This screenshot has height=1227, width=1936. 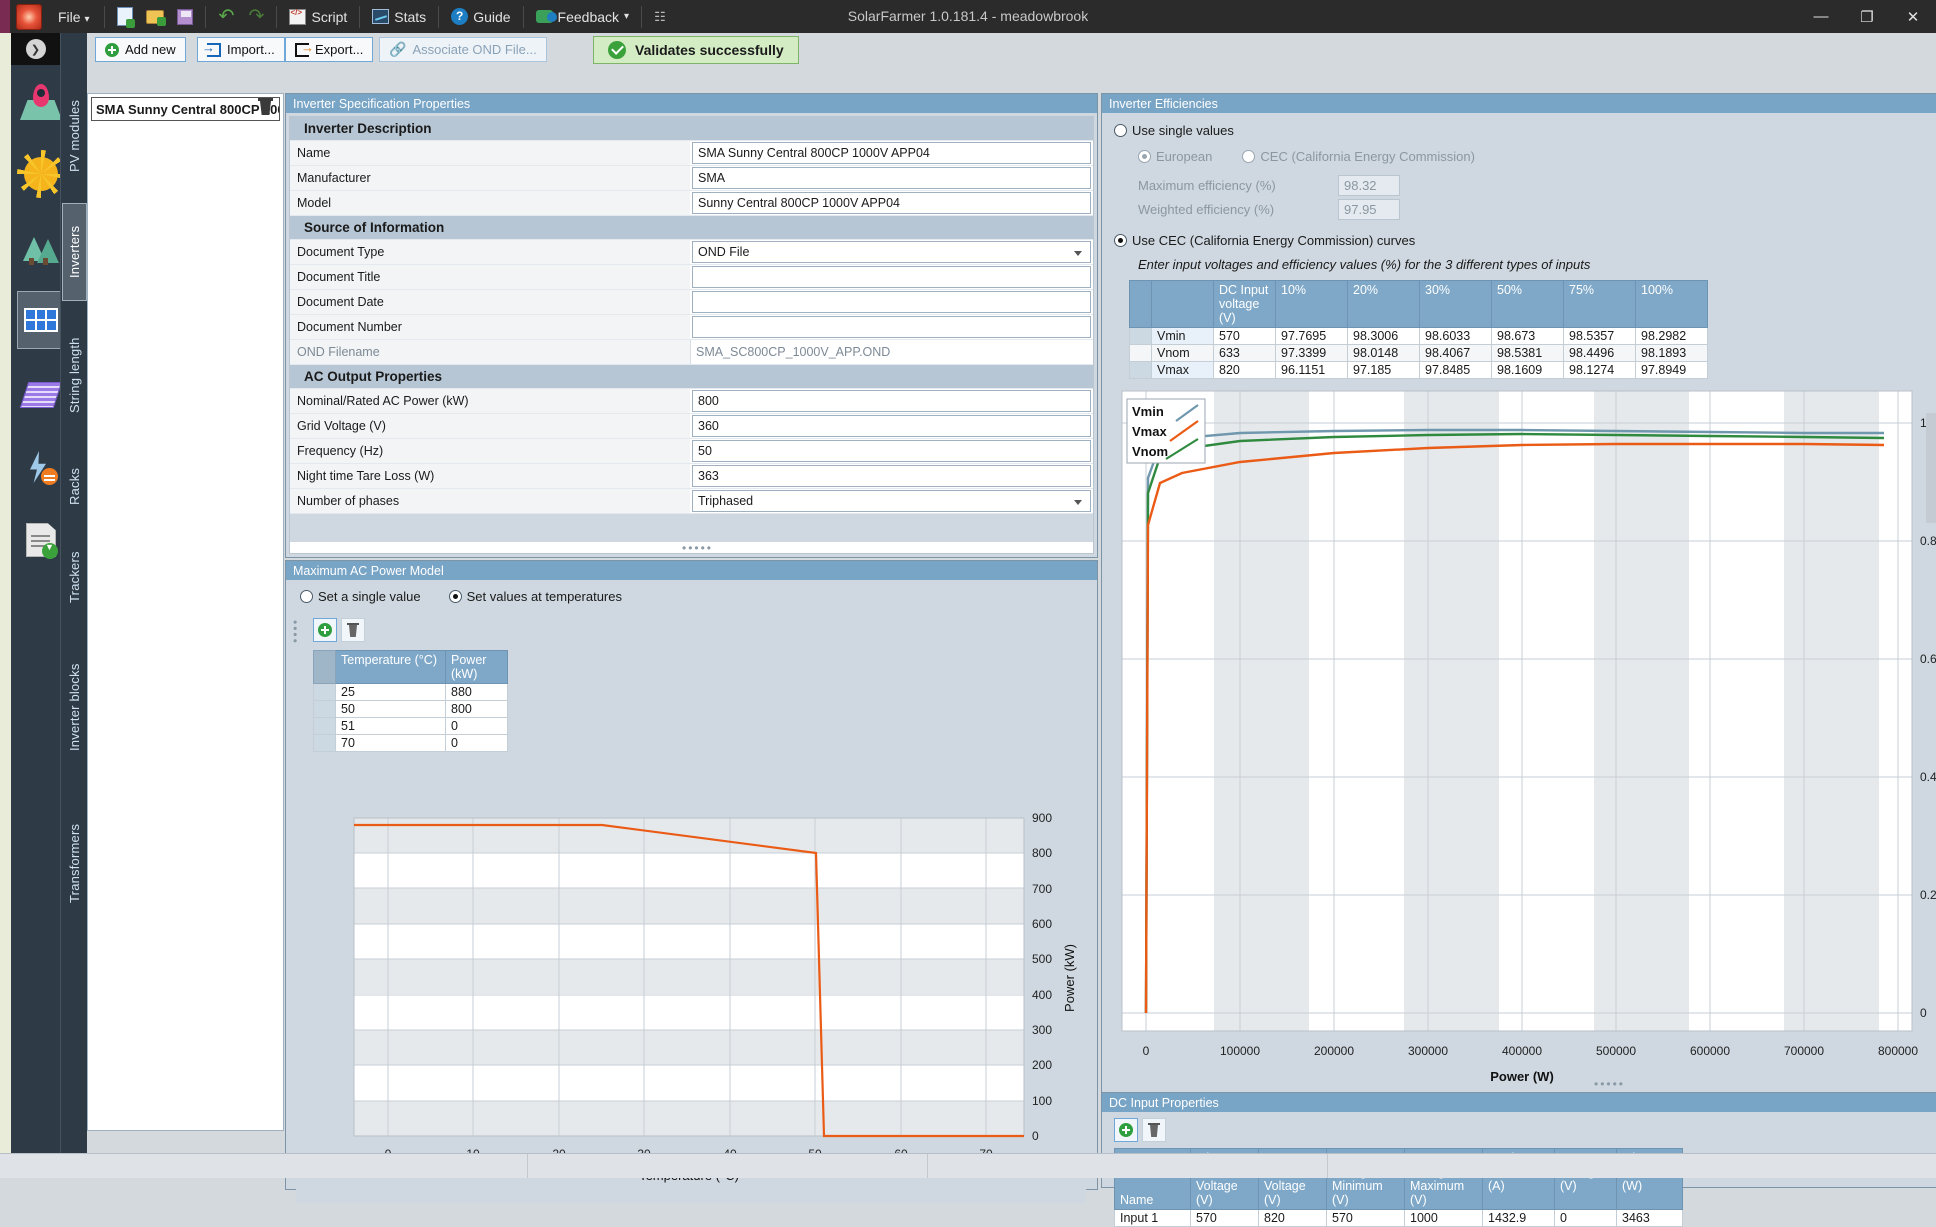 What do you see at coordinates (583, 17) in the screenshot?
I see `feedback-button: Feedback ▾` at bounding box center [583, 17].